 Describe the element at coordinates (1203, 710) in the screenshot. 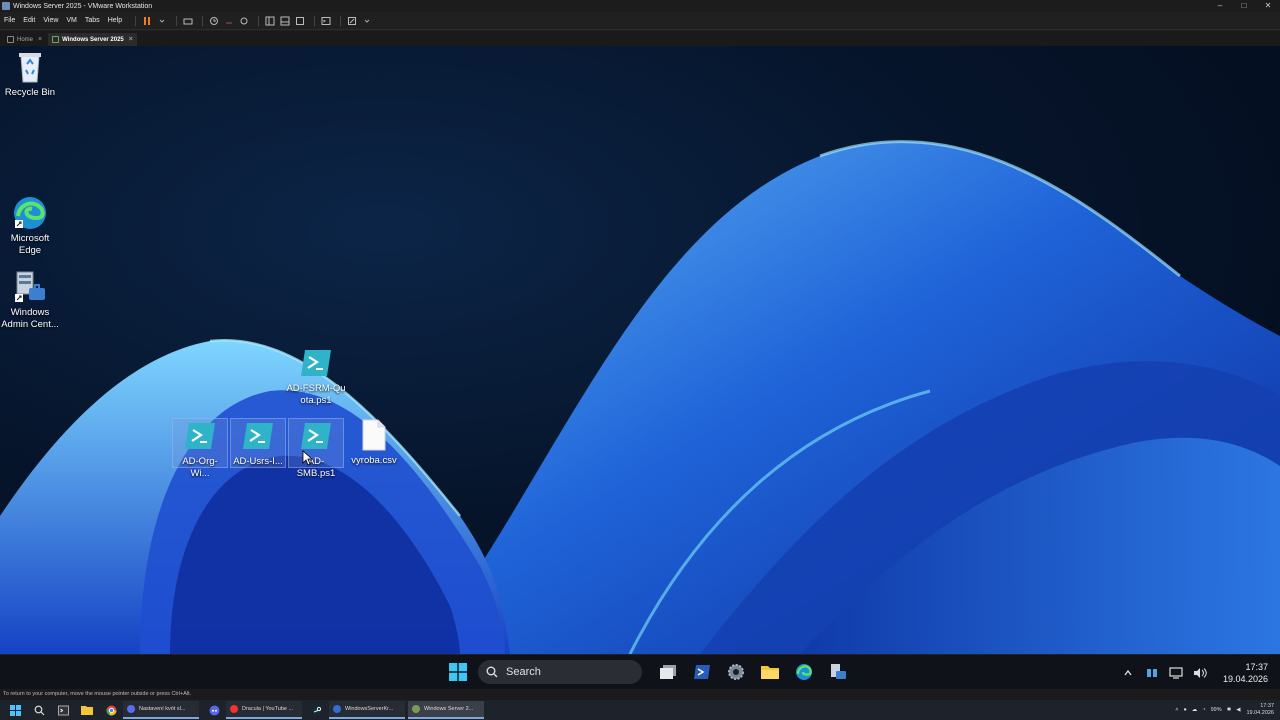

I see `wifi-icon: ◔` at that location.